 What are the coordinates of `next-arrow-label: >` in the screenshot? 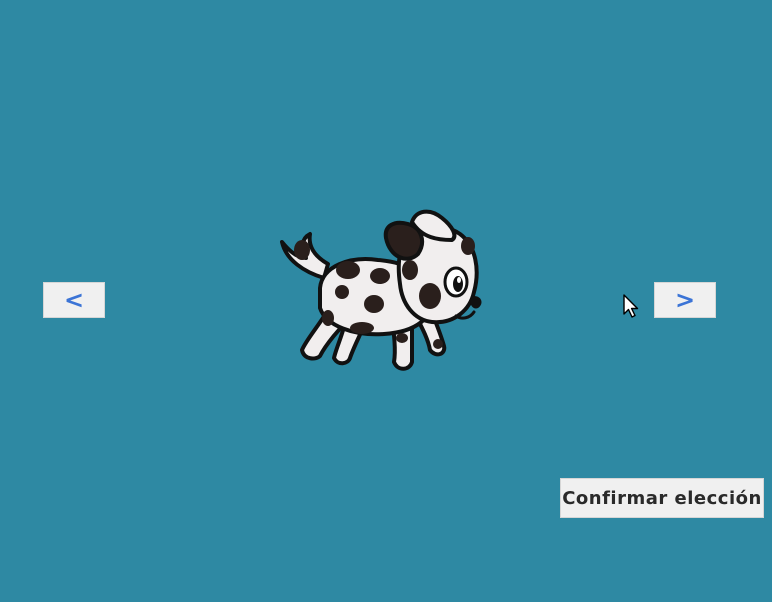 It's located at (685, 300).